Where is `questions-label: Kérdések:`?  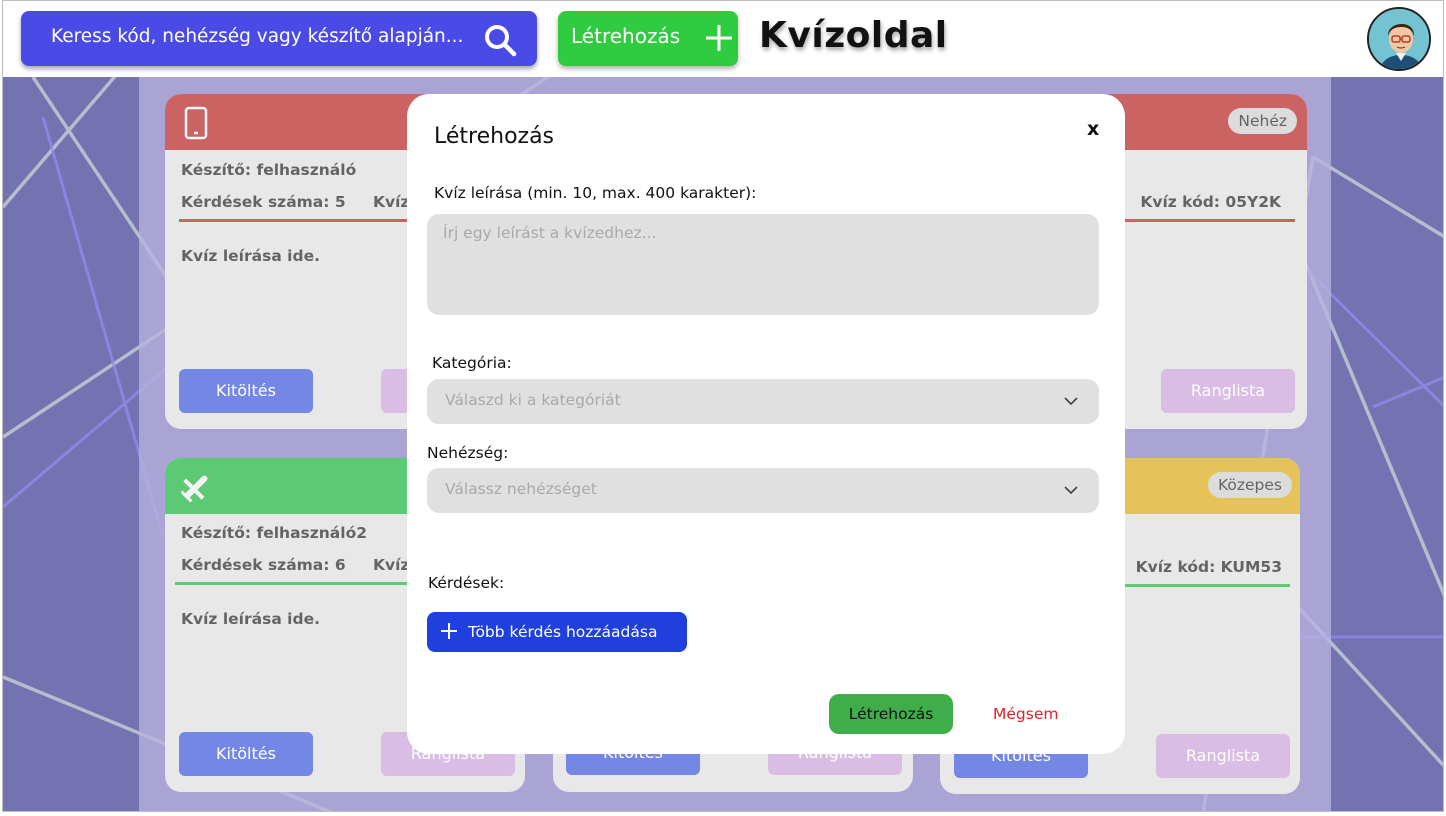
questions-label: Kérdések: is located at coordinates (466, 583).